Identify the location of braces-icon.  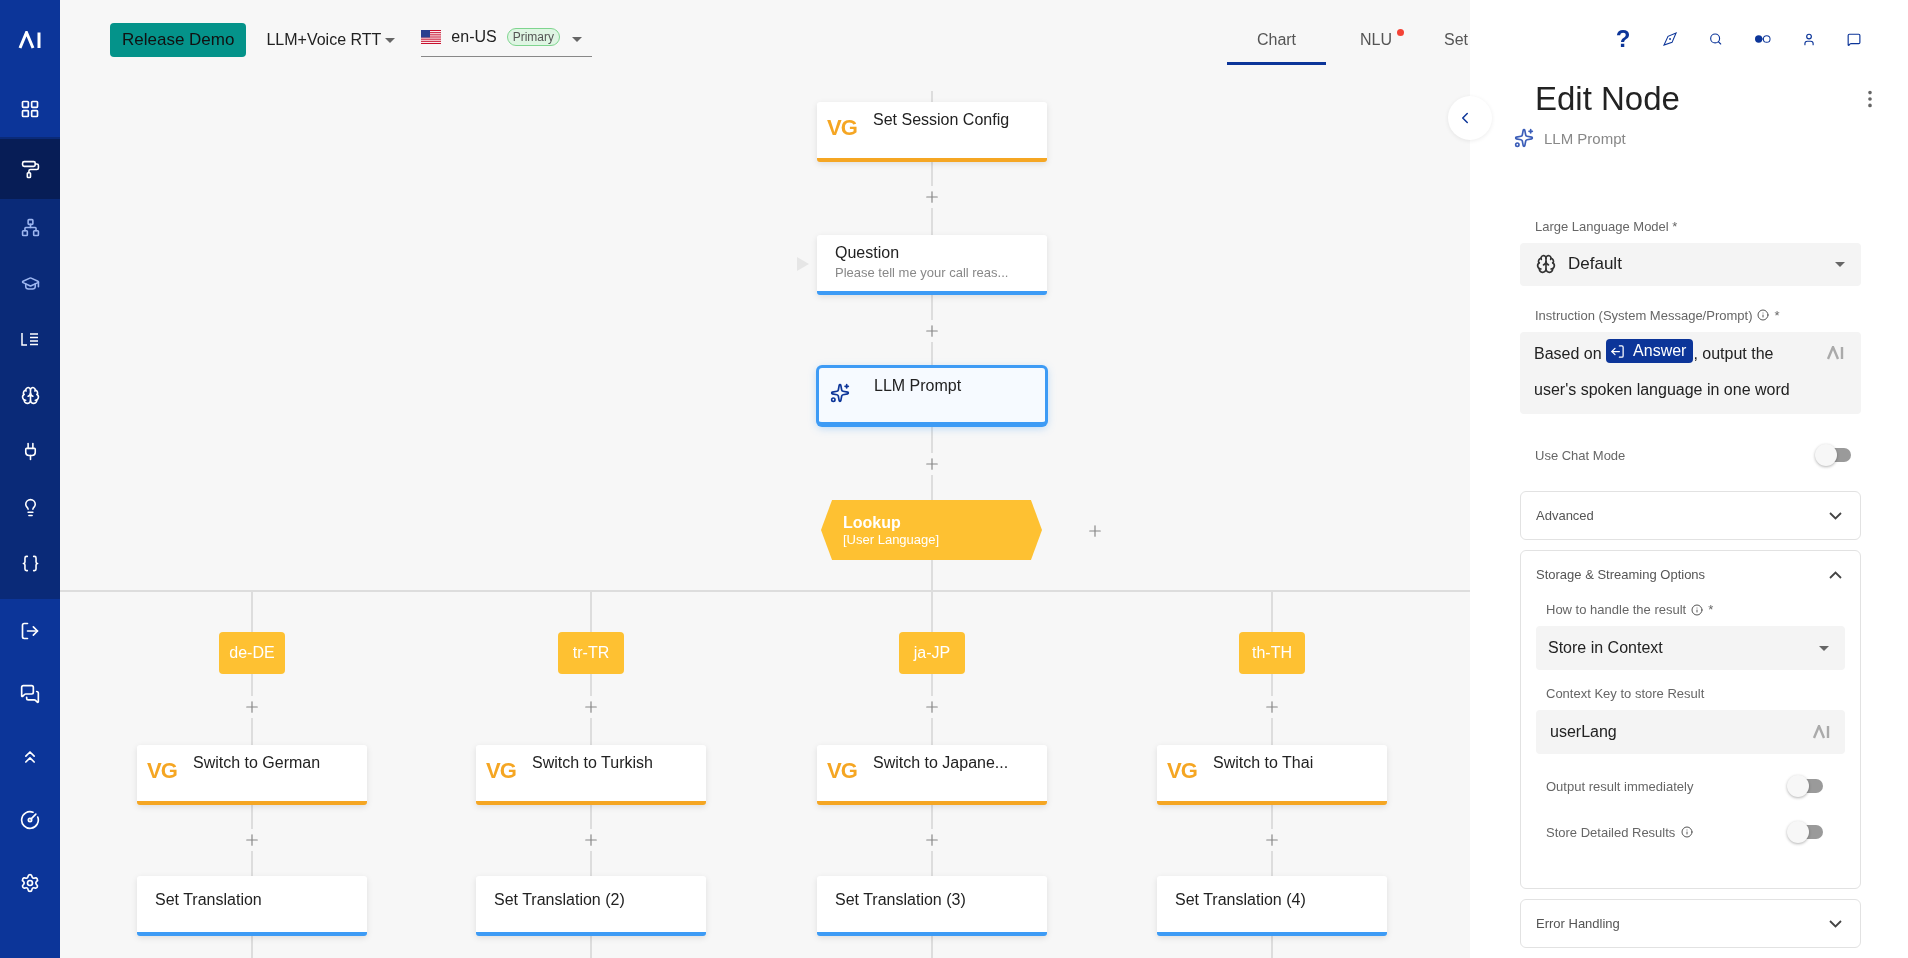
(30, 563).